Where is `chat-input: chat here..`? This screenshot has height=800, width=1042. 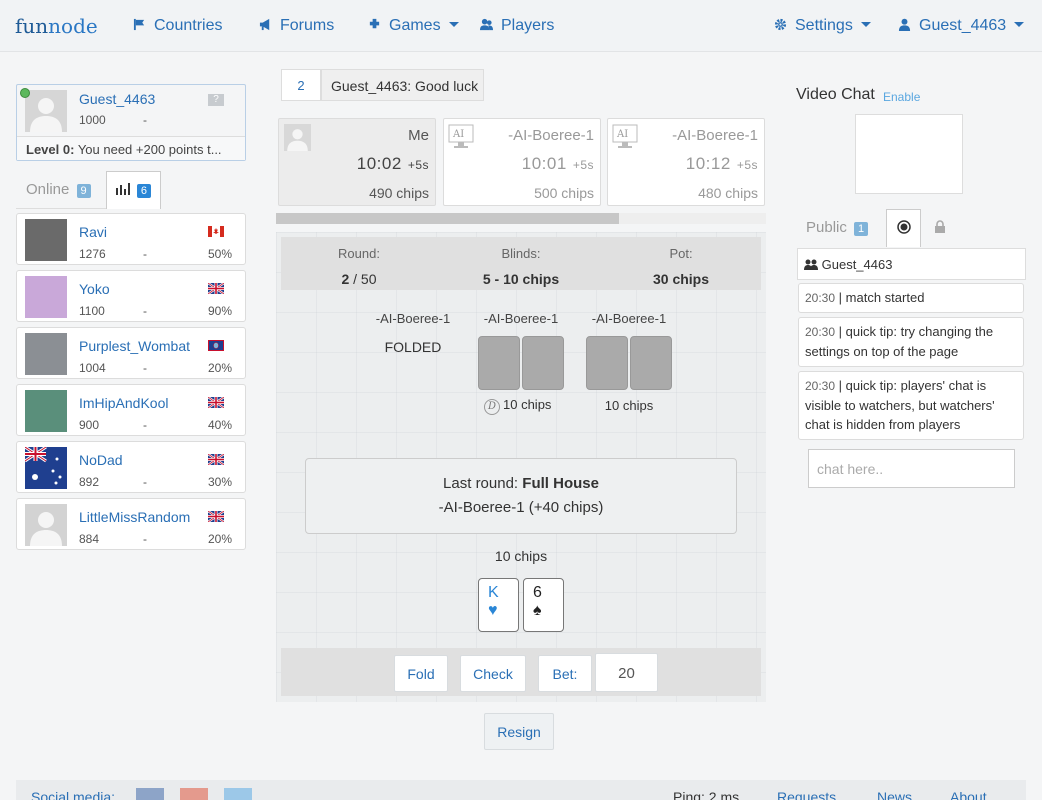
chat-input: chat here.. is located at coordinates (911, 468).